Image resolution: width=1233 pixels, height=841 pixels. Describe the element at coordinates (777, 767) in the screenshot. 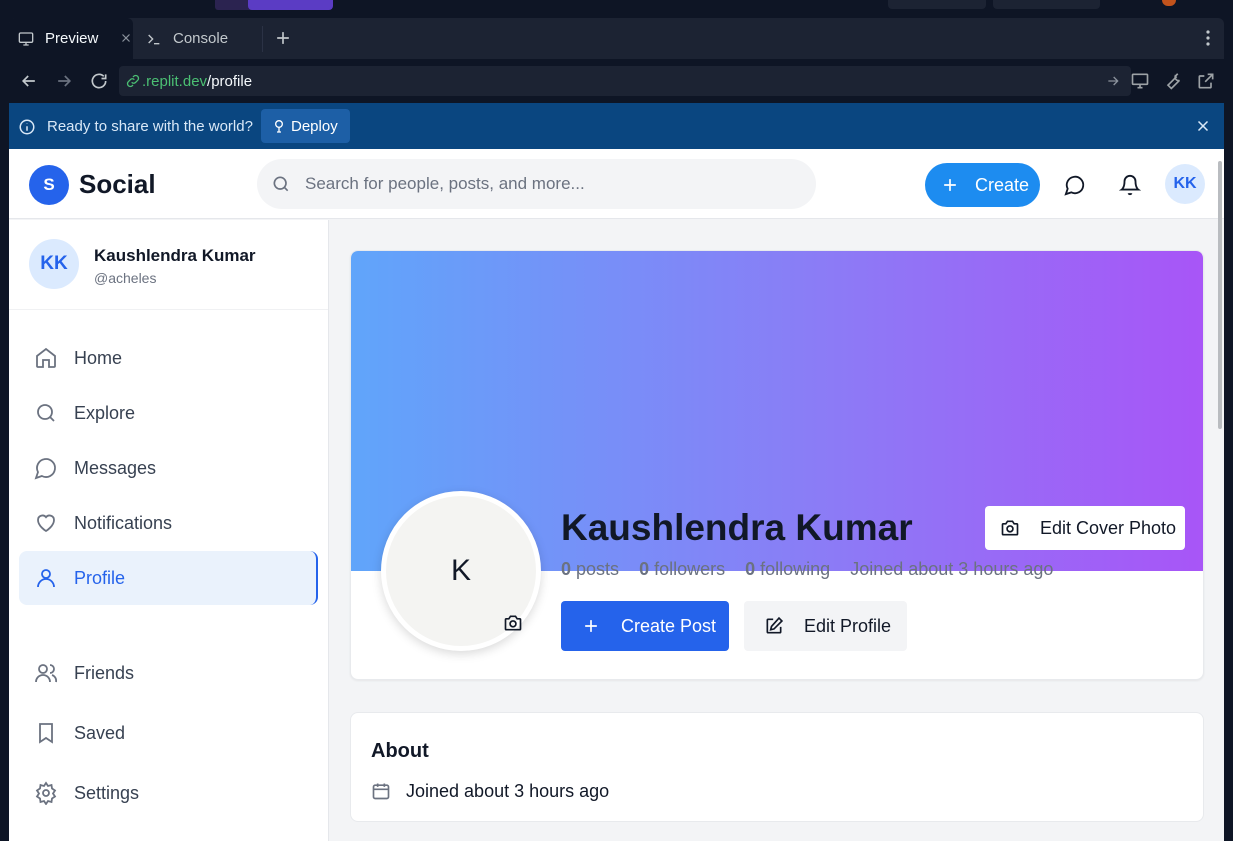

I see `about-card: About Joined about 3 hours ago` at that location.